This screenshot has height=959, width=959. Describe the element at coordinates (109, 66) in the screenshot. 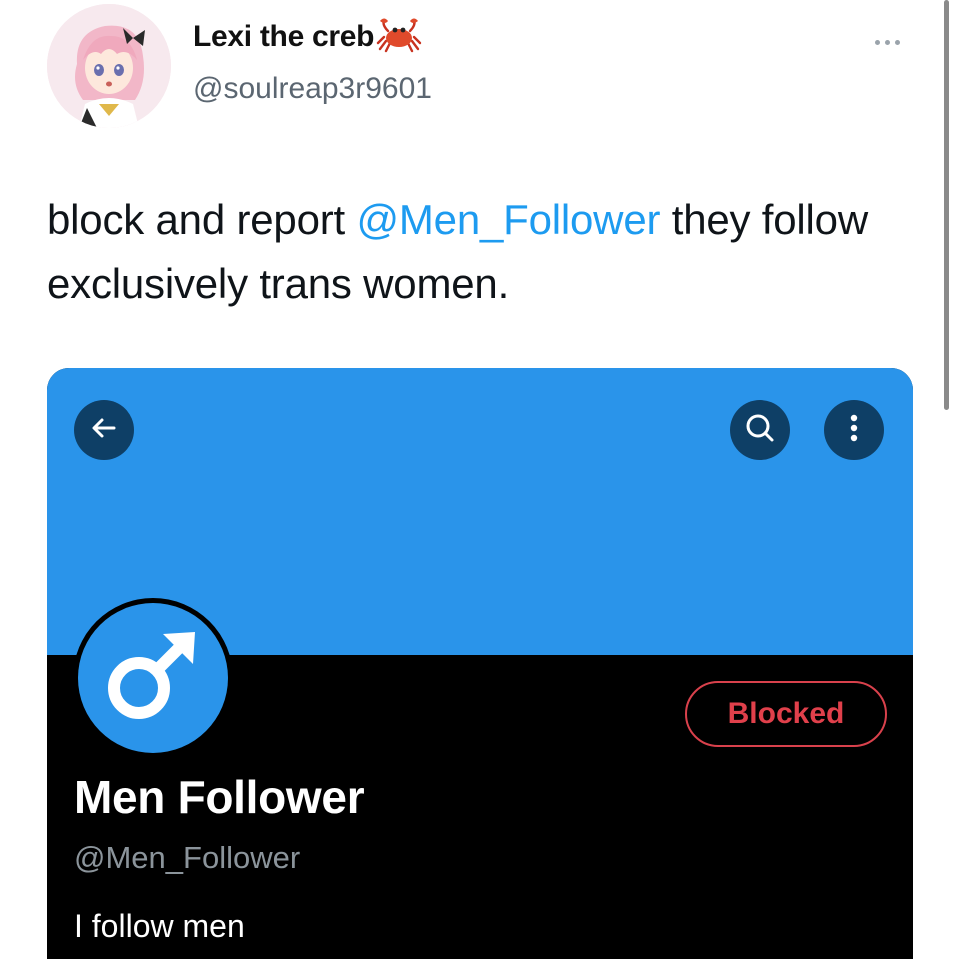

I see `author-avatar` at that location.